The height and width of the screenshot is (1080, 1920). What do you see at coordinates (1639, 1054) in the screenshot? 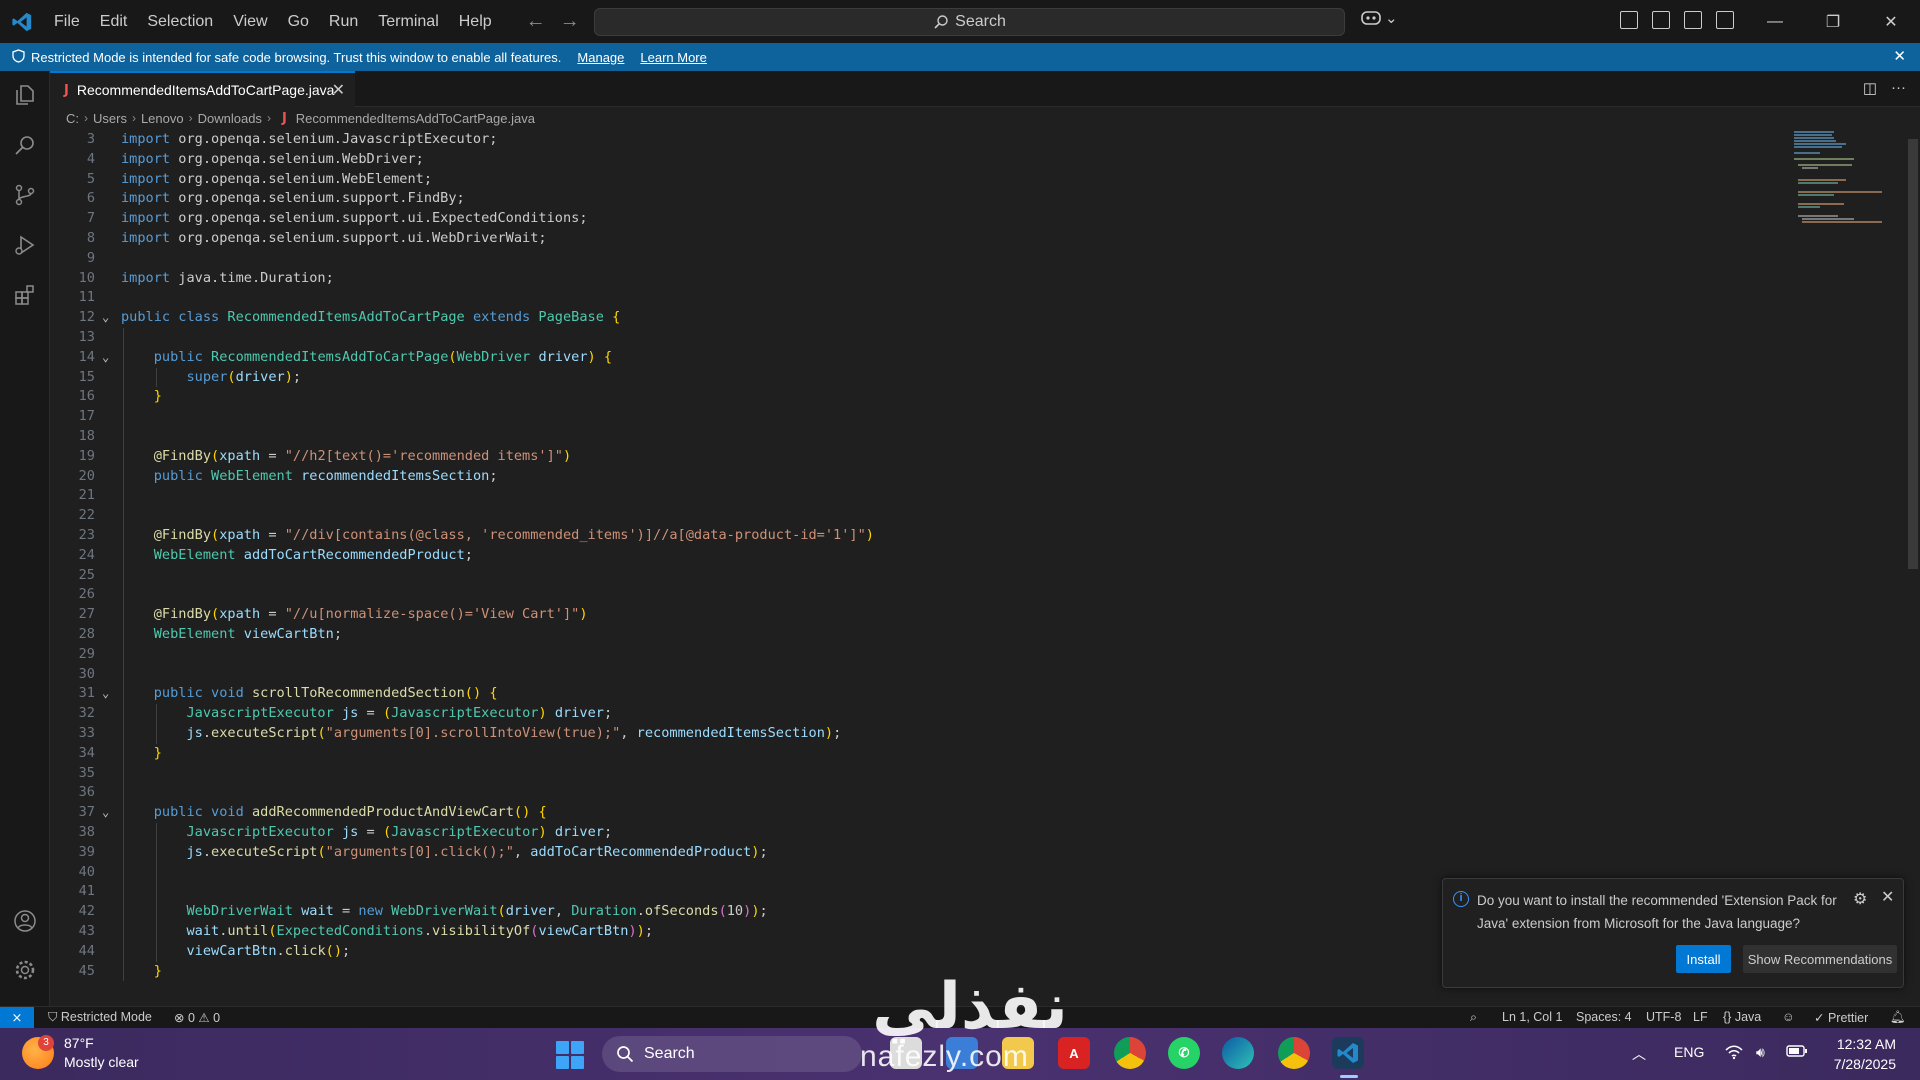
I see `chevron-up-icon: ︿` at bounding box center [1639, 1054].